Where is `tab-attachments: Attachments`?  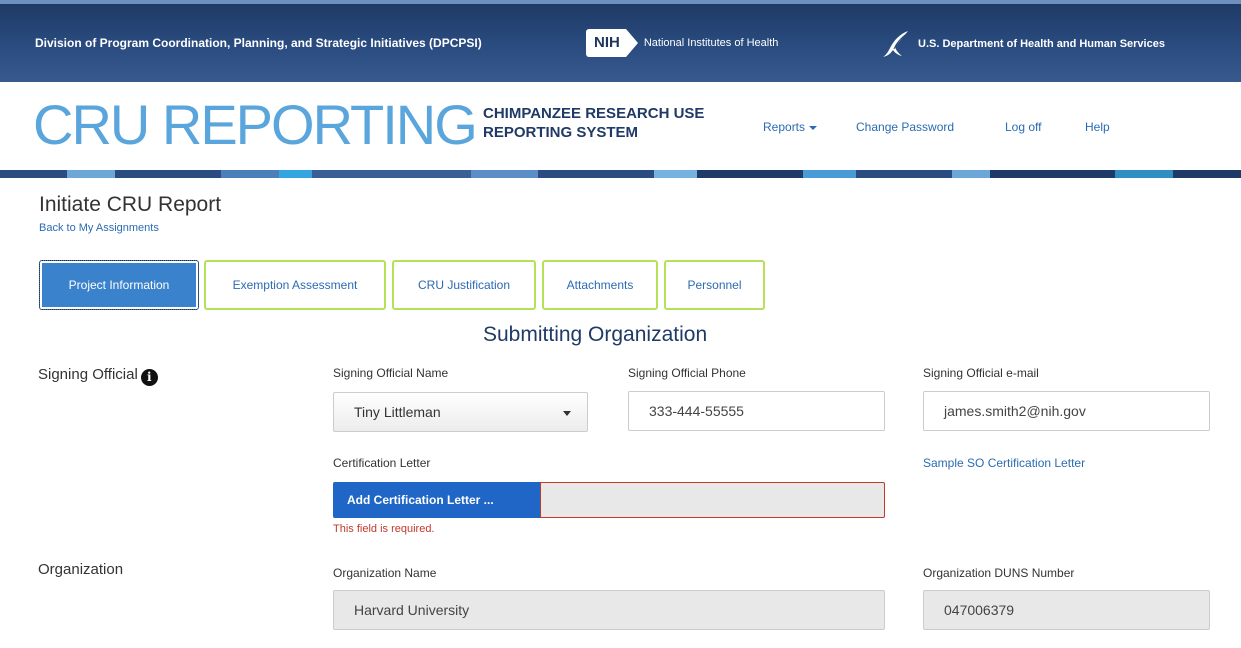 tab-attachments: Attachments is located at coordinates (600, 285).